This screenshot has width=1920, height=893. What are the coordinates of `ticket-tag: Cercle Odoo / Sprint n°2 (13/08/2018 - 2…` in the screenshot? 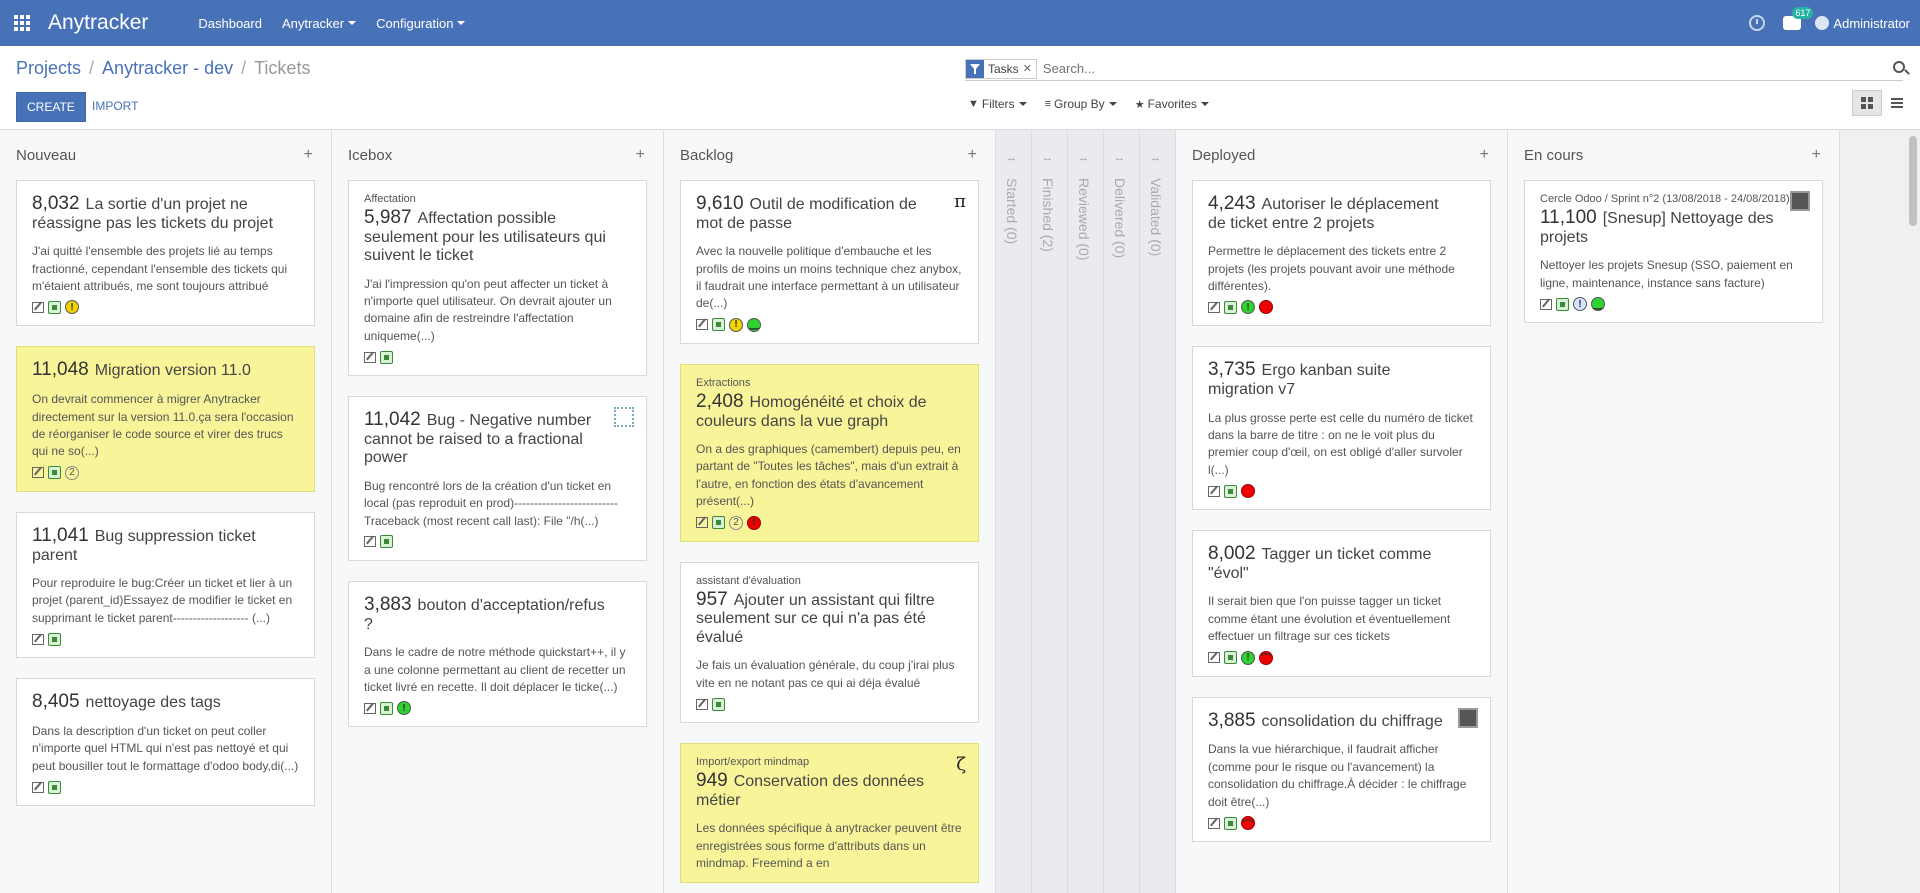 It's located at (1665, 199).